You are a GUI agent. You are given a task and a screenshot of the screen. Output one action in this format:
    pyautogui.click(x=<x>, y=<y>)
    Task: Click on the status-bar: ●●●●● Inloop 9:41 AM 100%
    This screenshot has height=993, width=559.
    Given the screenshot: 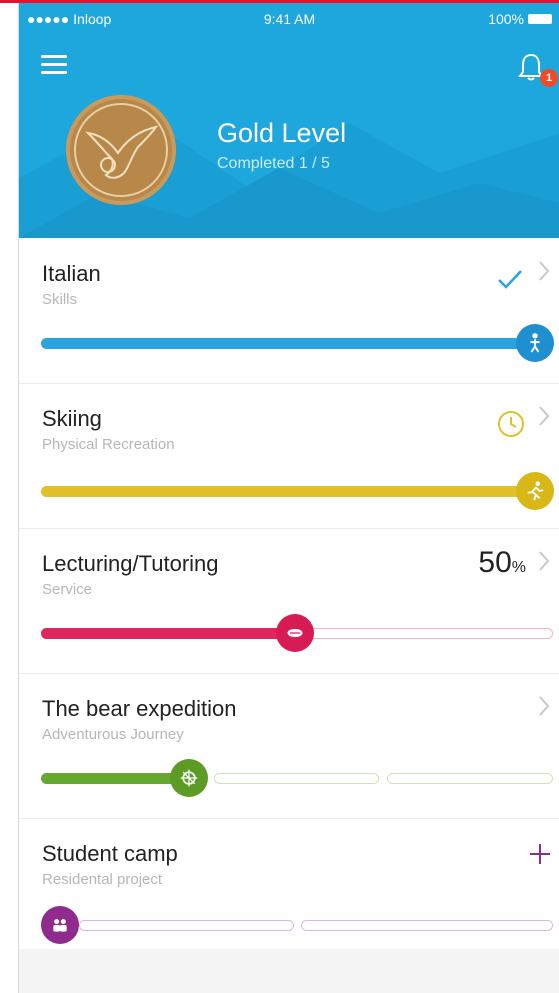 What is the action you would take?
    pyautogui.click(x=289, y=21)
    